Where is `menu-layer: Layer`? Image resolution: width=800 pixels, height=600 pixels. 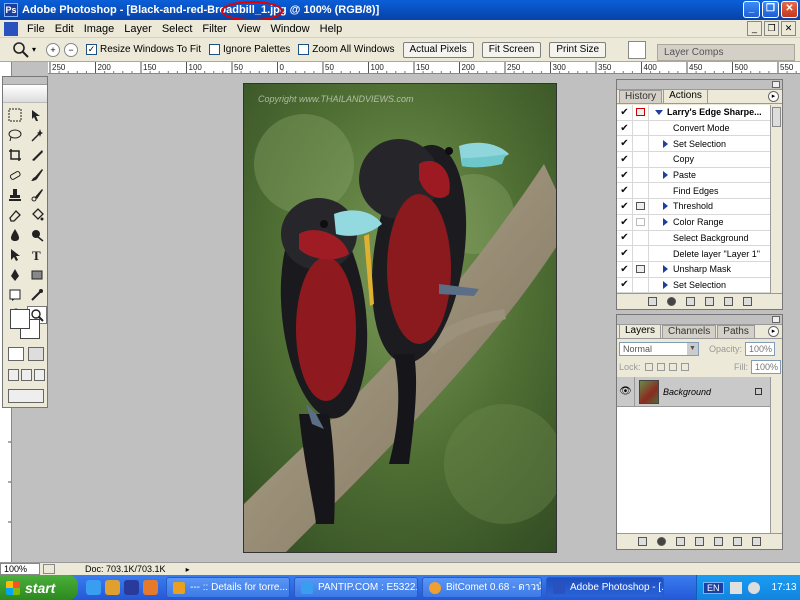 menu-layer: Layer is located at coordinates (138, 29).